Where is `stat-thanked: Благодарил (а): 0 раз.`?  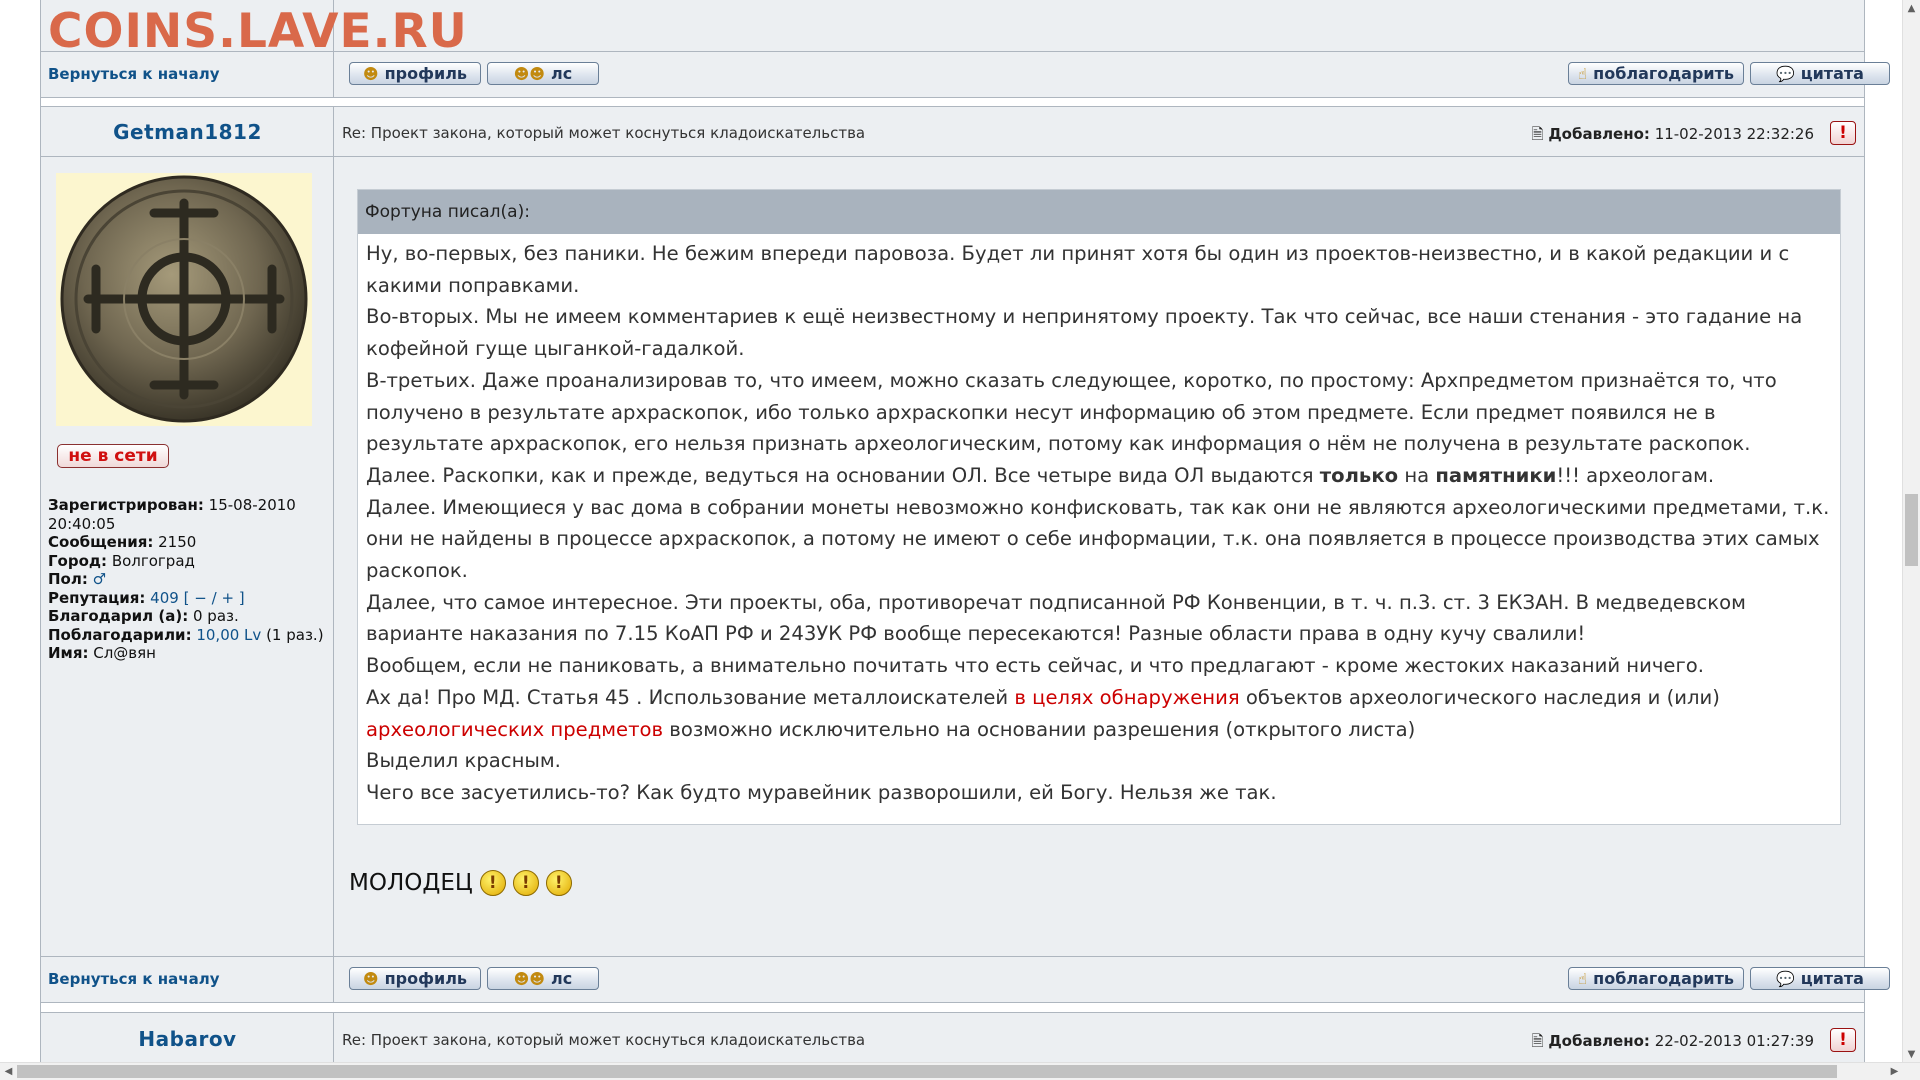 stat-thanked: Благодарил (а): 0 раз. is located at coordinates (143, 616).